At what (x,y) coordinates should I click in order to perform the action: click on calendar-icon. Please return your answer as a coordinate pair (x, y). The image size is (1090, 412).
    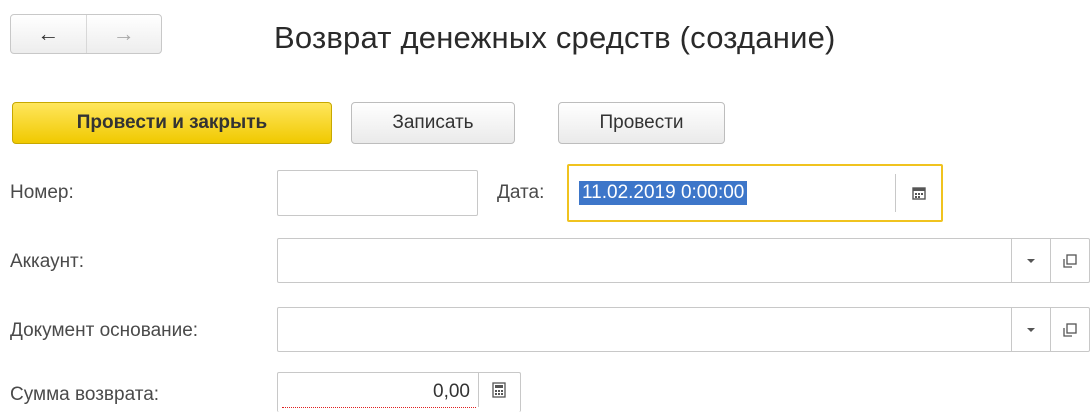
    Looking at the image, I should click on (919, 193).